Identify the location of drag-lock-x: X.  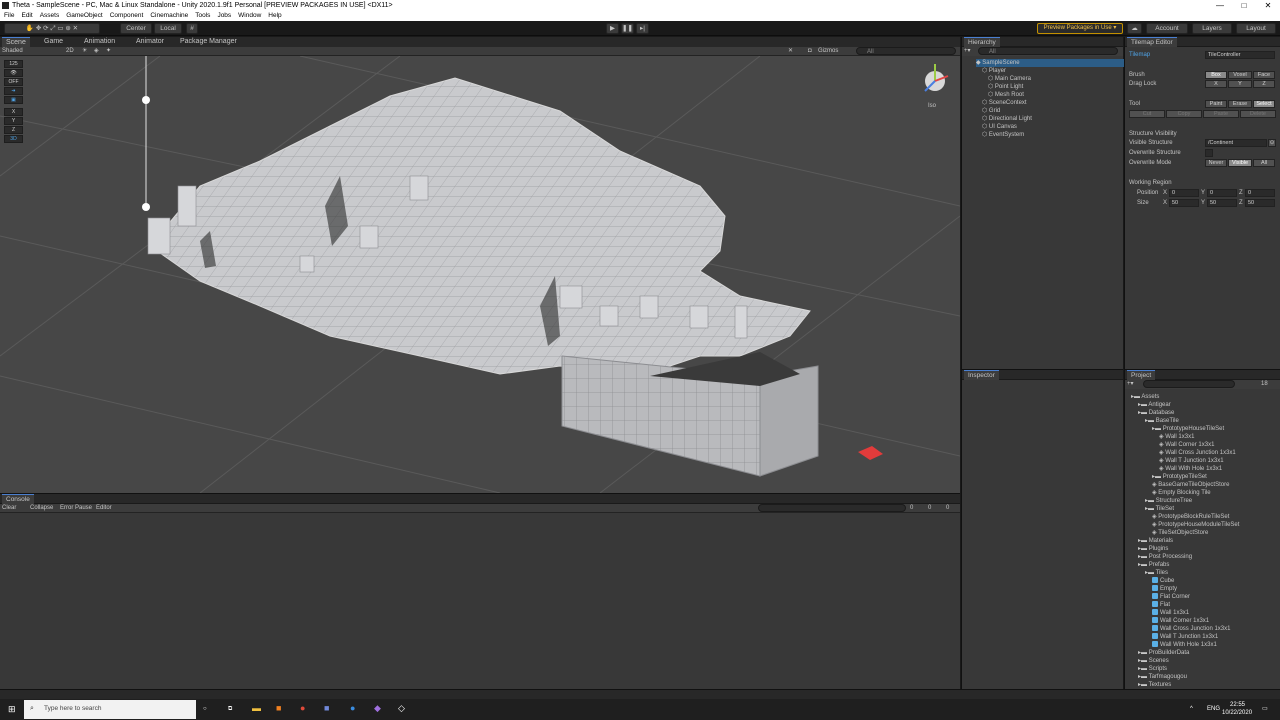
(1216, 84).